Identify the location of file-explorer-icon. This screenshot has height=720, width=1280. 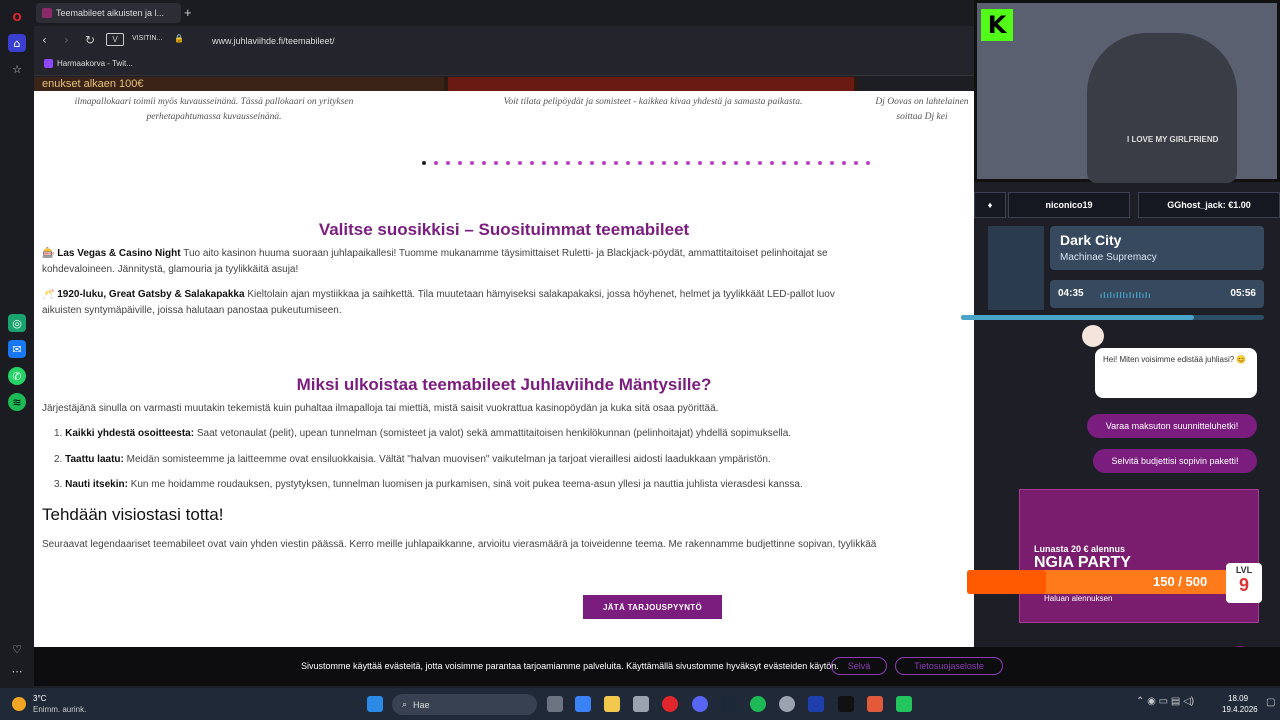
(612, 704).